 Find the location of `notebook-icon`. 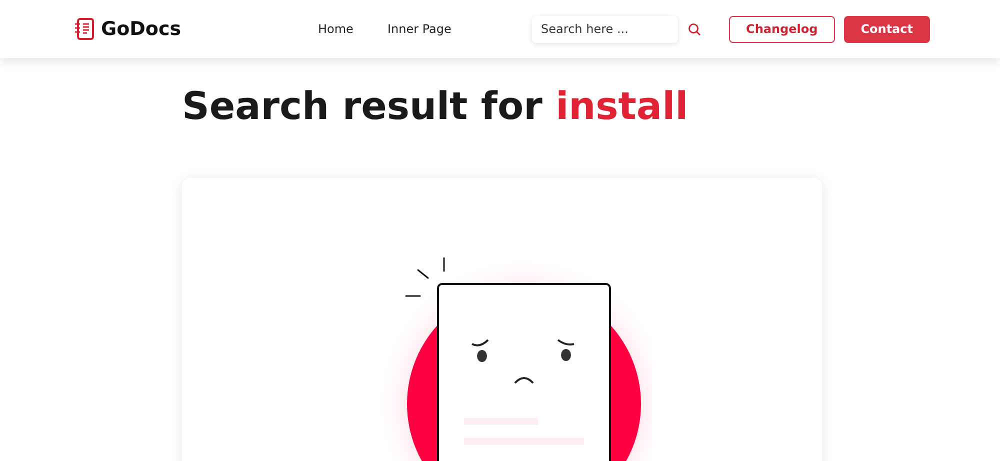

notebook-icon is located at coordinates (85, 29).